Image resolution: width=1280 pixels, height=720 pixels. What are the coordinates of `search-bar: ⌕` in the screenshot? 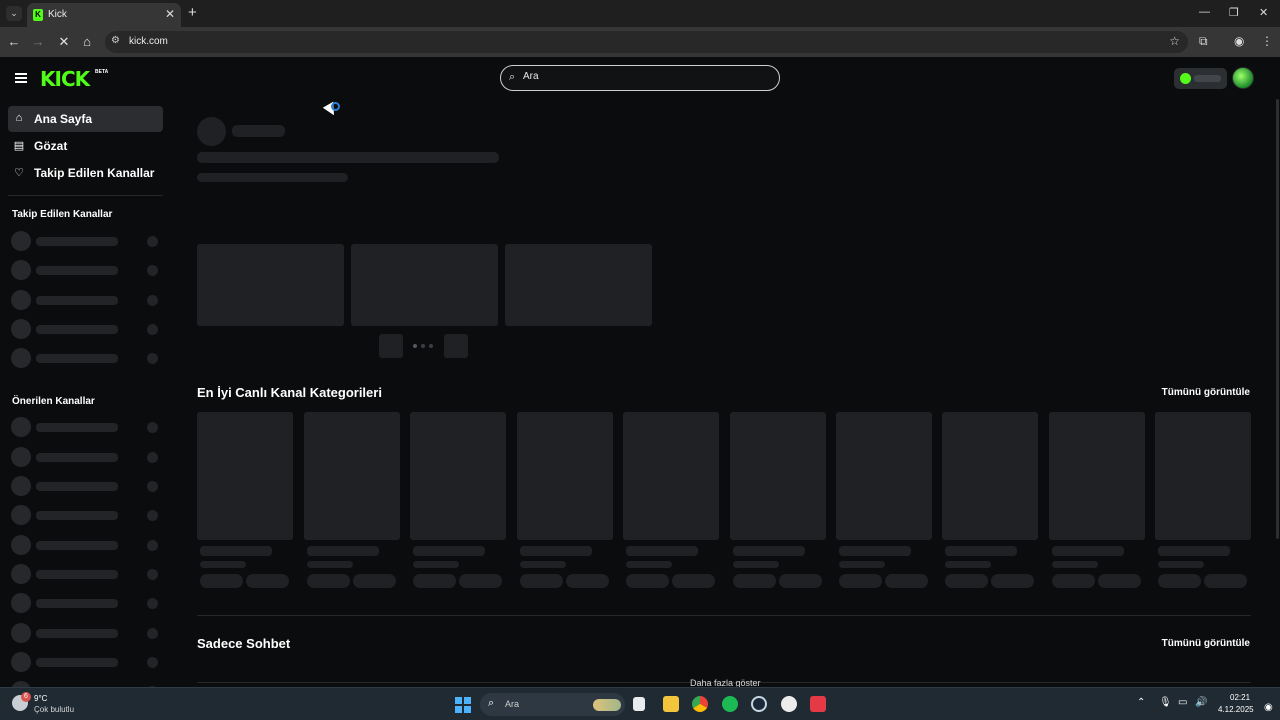 It's located at (640, 78).